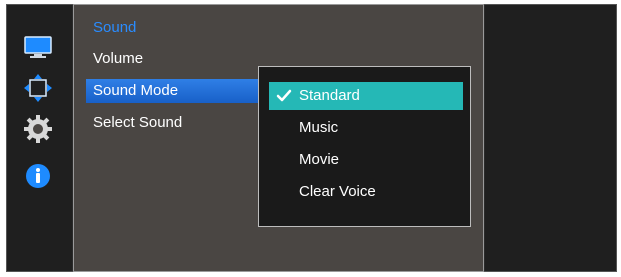  Describe the element at coordinates (366, 160) in the screenshot. I see `option-movie: Movie` at that location.